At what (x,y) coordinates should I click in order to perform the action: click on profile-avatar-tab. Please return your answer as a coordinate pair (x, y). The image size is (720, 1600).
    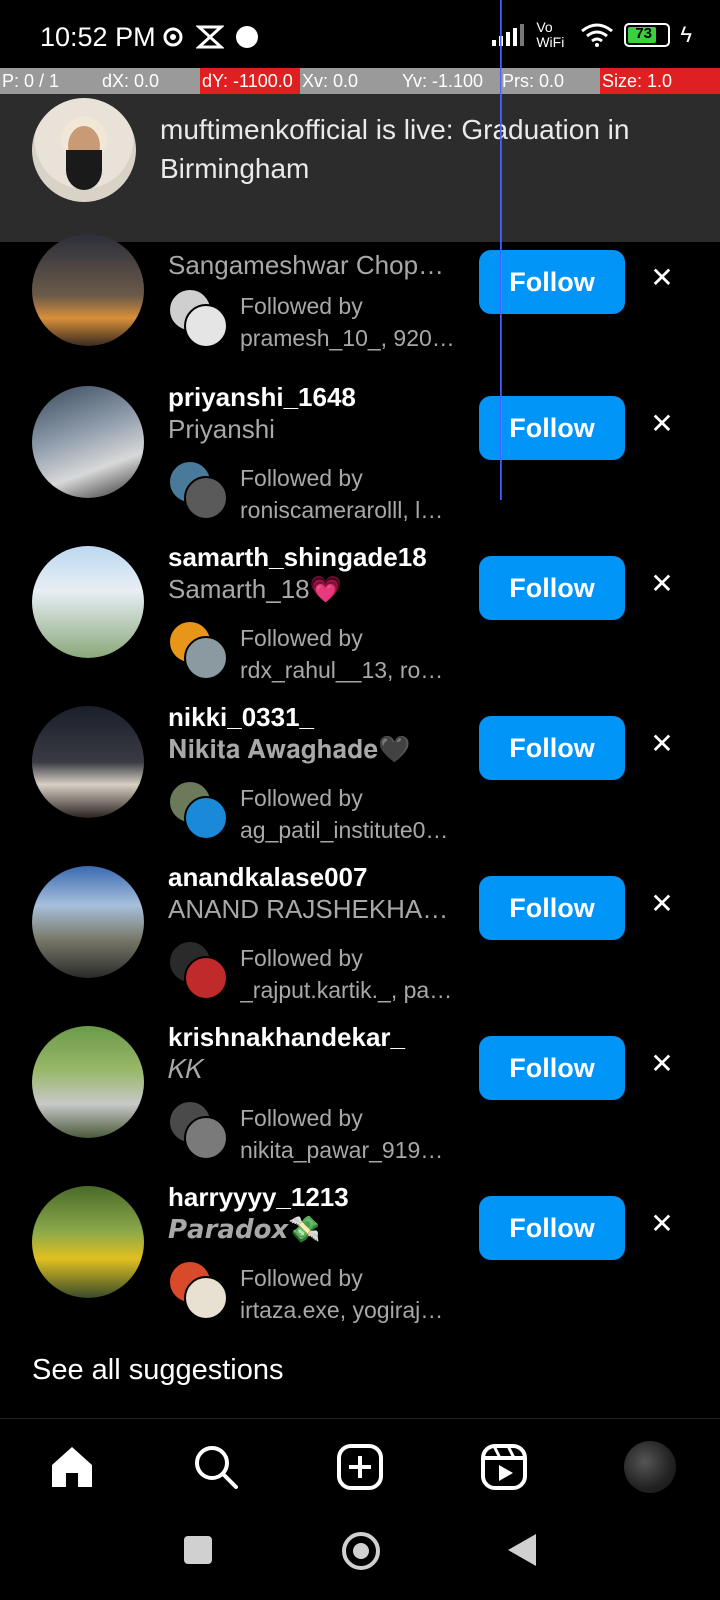
    Looking at the image, I should click on (650, 1467).